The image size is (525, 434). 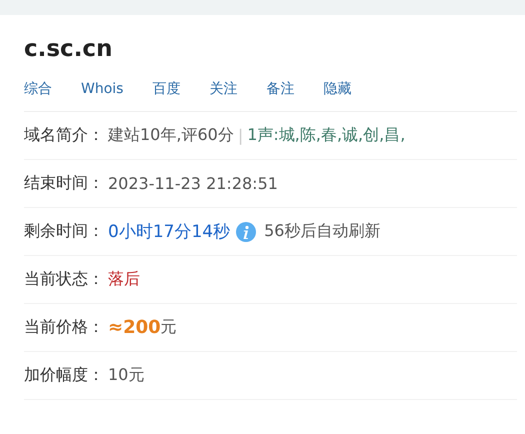 I want to click on field-label: 加价幅度：, so click(x=64, y=375).